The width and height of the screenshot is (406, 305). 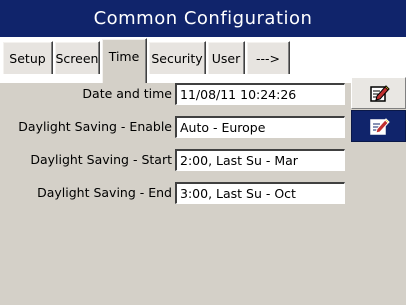 I want to click on tab-label: Time, so click(x=124, y=56).